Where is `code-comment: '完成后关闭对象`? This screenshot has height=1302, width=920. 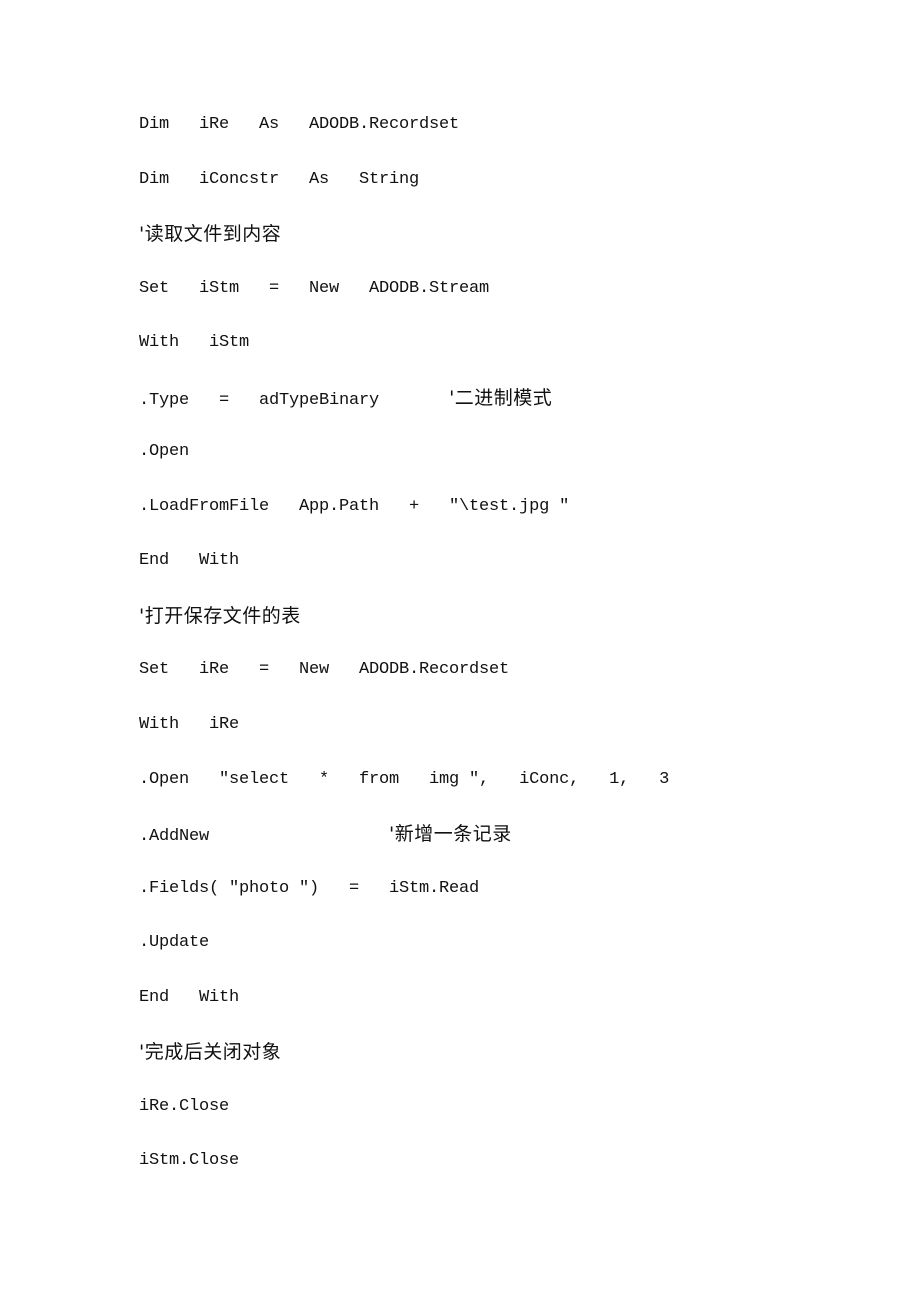 code-comment: '完成后关闭对象 is located at coordinates (210, 1052).